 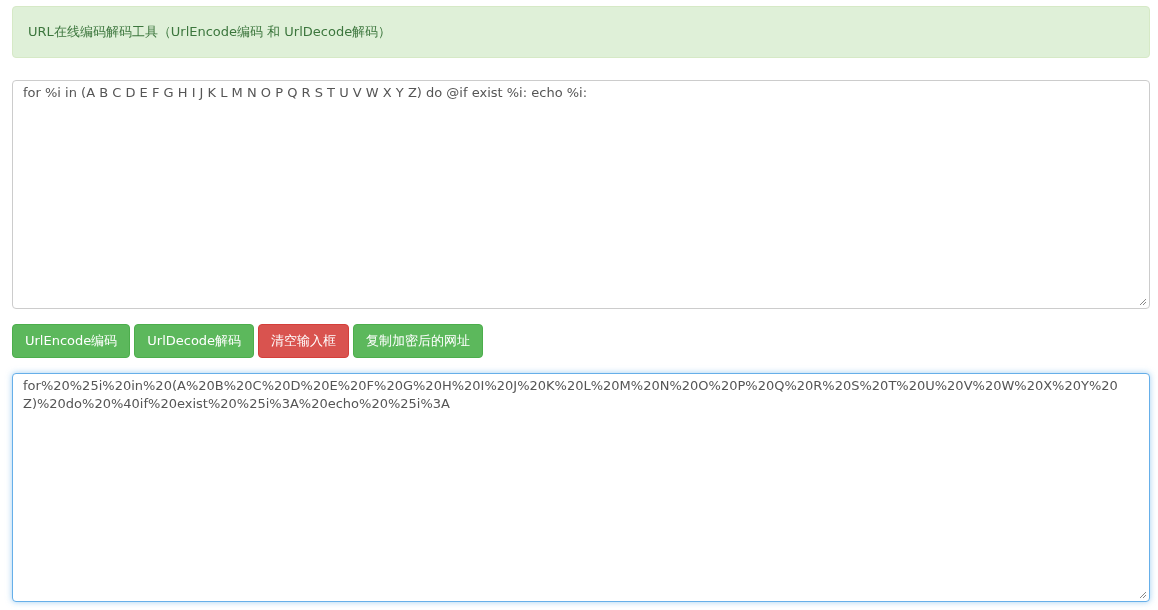 I want to click on action-button: 复制加密后的网址, so click(x=418, y=341).